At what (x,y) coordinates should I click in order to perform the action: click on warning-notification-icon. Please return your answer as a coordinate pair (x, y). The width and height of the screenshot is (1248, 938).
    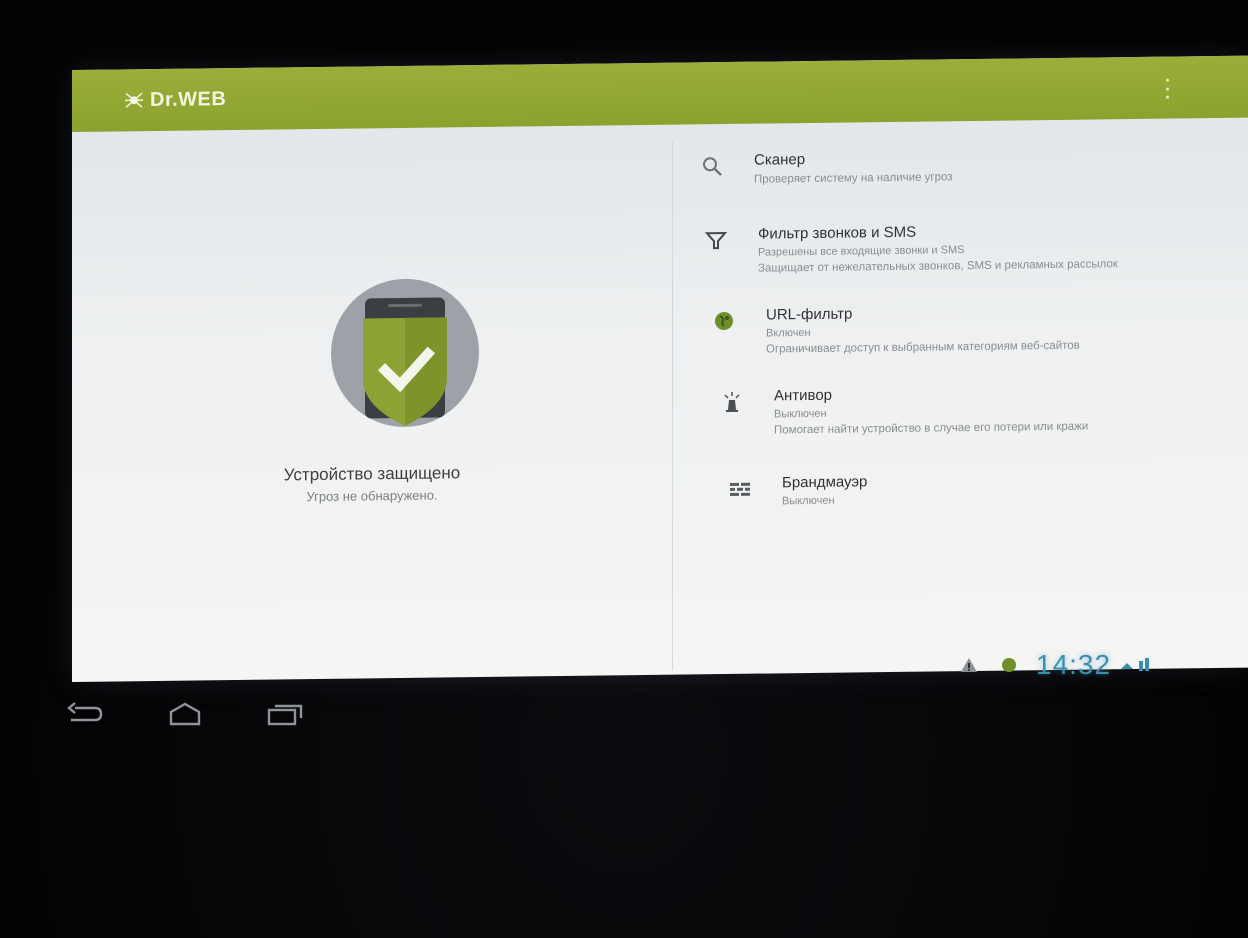
    Looking at the image, I should click on (969, 665).